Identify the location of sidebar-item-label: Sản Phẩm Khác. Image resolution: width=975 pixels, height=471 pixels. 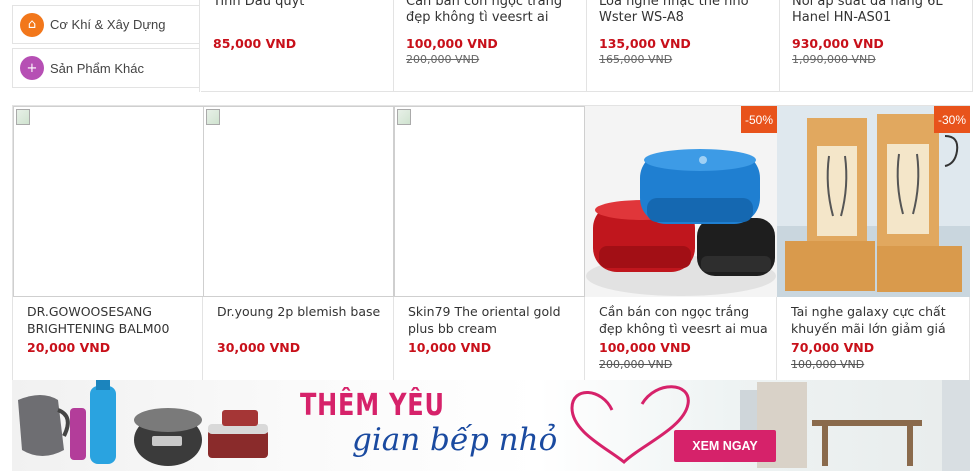
(97, 68).